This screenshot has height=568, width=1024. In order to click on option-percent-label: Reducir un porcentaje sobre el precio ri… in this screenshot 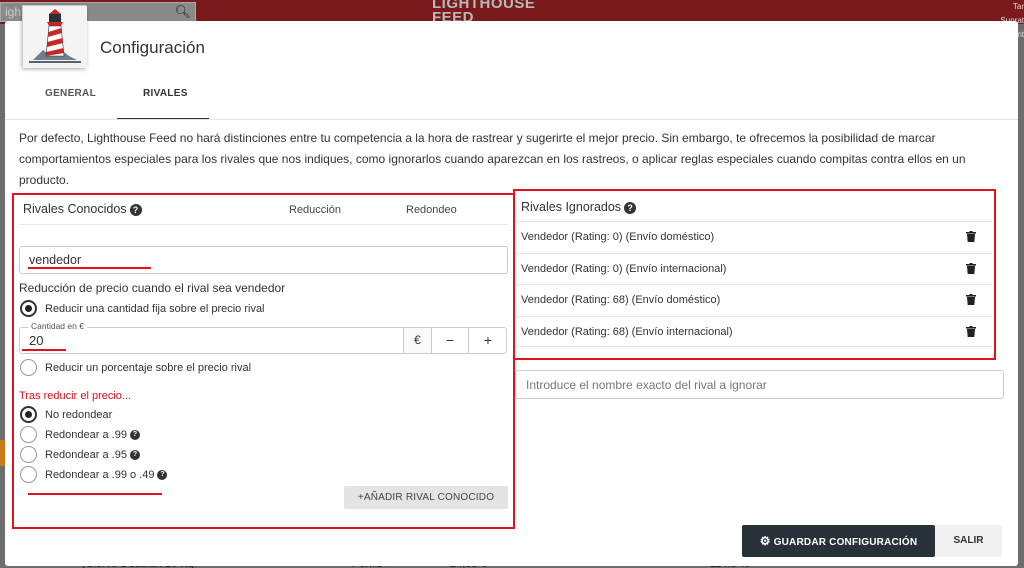, I will do `click(148, 367)`.